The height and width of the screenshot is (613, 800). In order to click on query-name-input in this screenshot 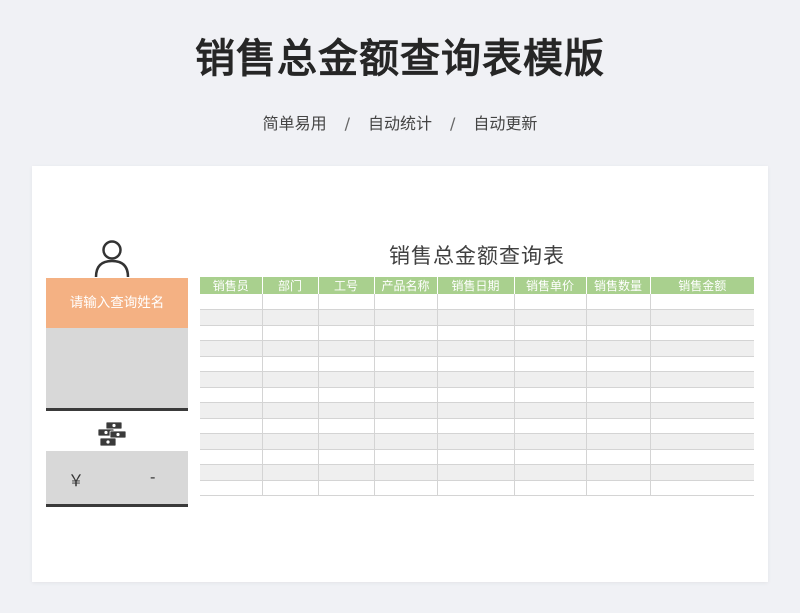, I will do `click(117, 369)`.